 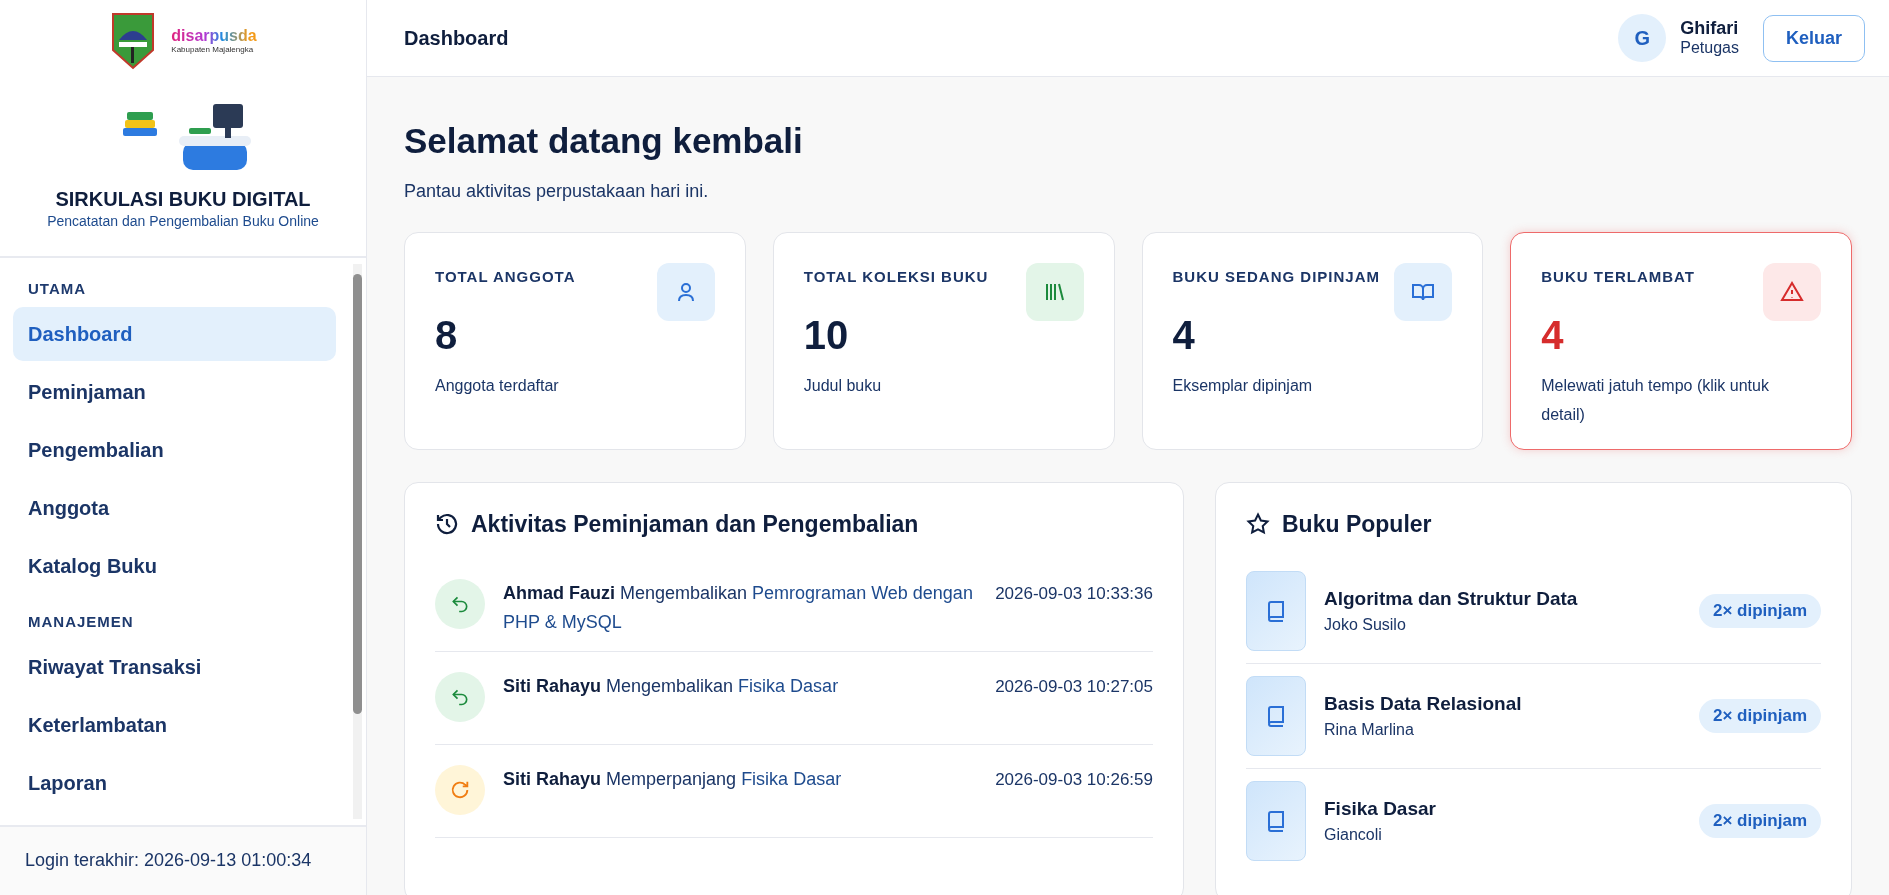 I want to click on nav-item: Anggota, so click(x=174, y=508).